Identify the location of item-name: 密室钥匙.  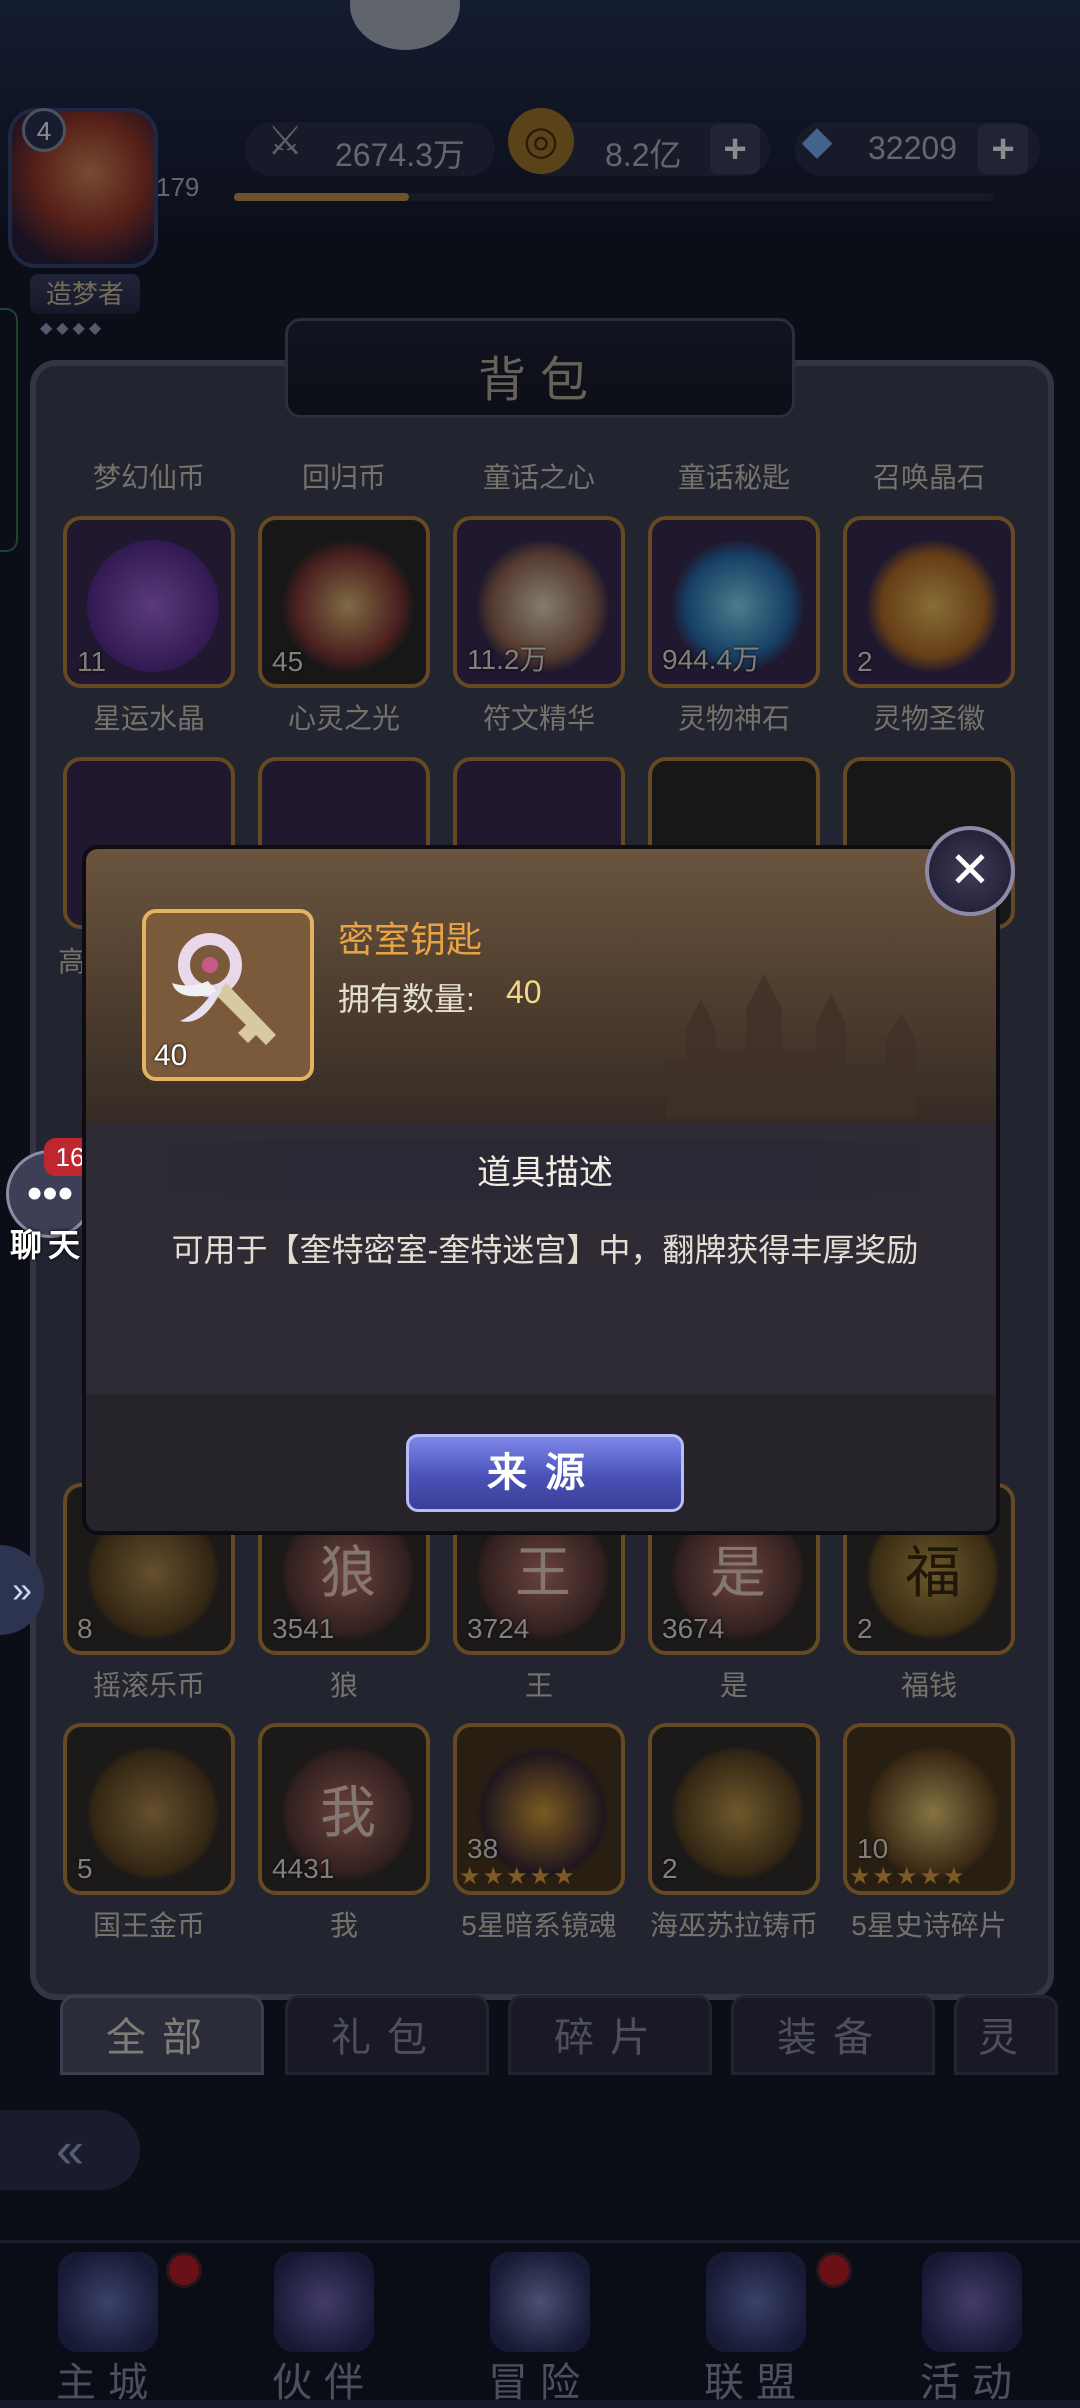
(410, 939).